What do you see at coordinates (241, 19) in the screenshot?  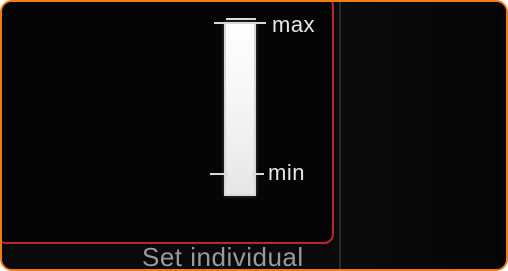 I see `bar-top-cap` at bounding box center [241, 19].